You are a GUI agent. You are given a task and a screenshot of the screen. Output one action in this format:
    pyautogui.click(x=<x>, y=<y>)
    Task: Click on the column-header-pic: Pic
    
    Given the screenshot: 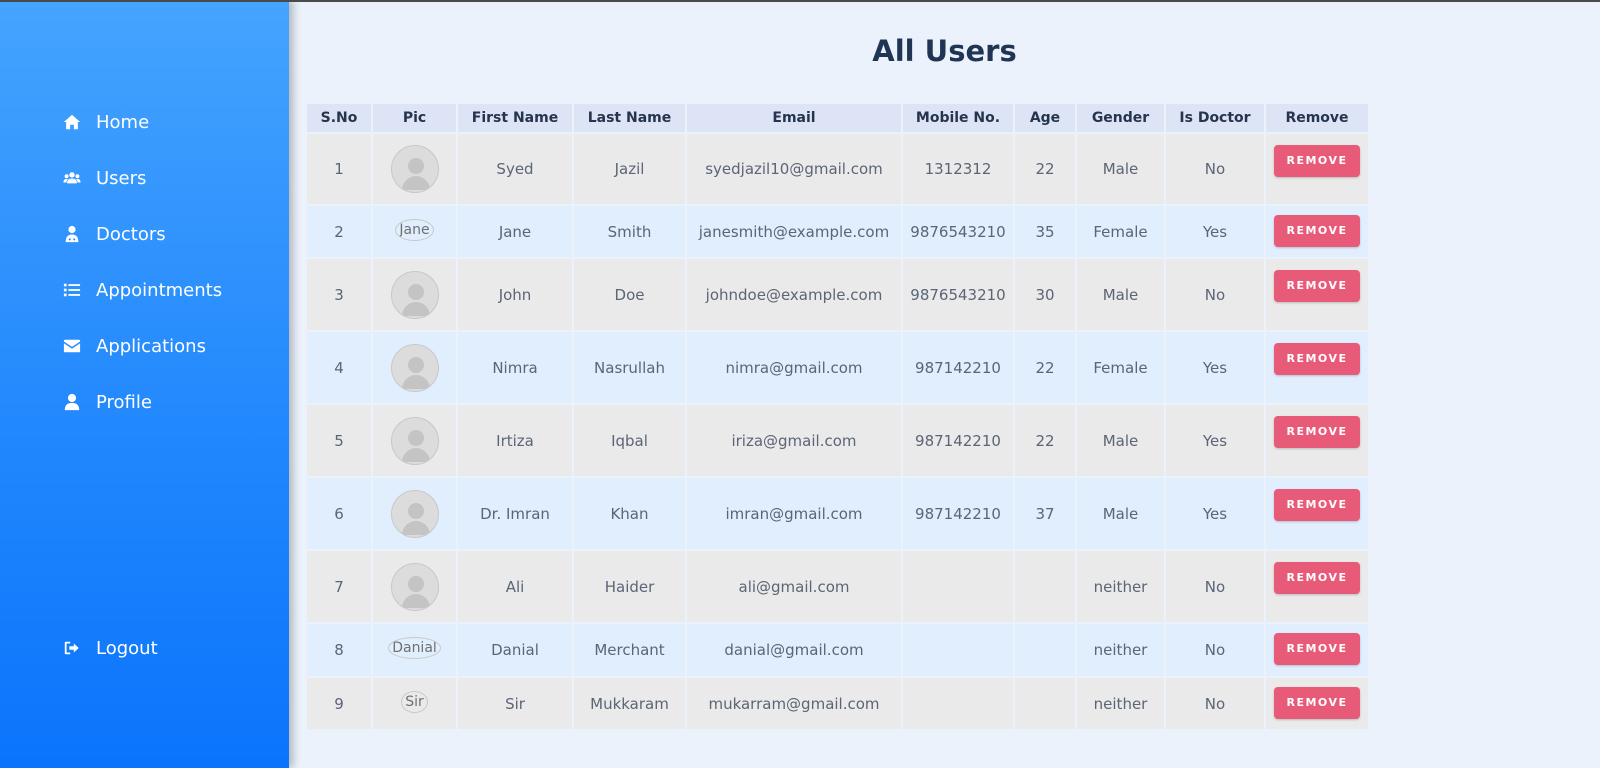 What is the action you would take?
    pyautogui.click(x=414, y=118)
    